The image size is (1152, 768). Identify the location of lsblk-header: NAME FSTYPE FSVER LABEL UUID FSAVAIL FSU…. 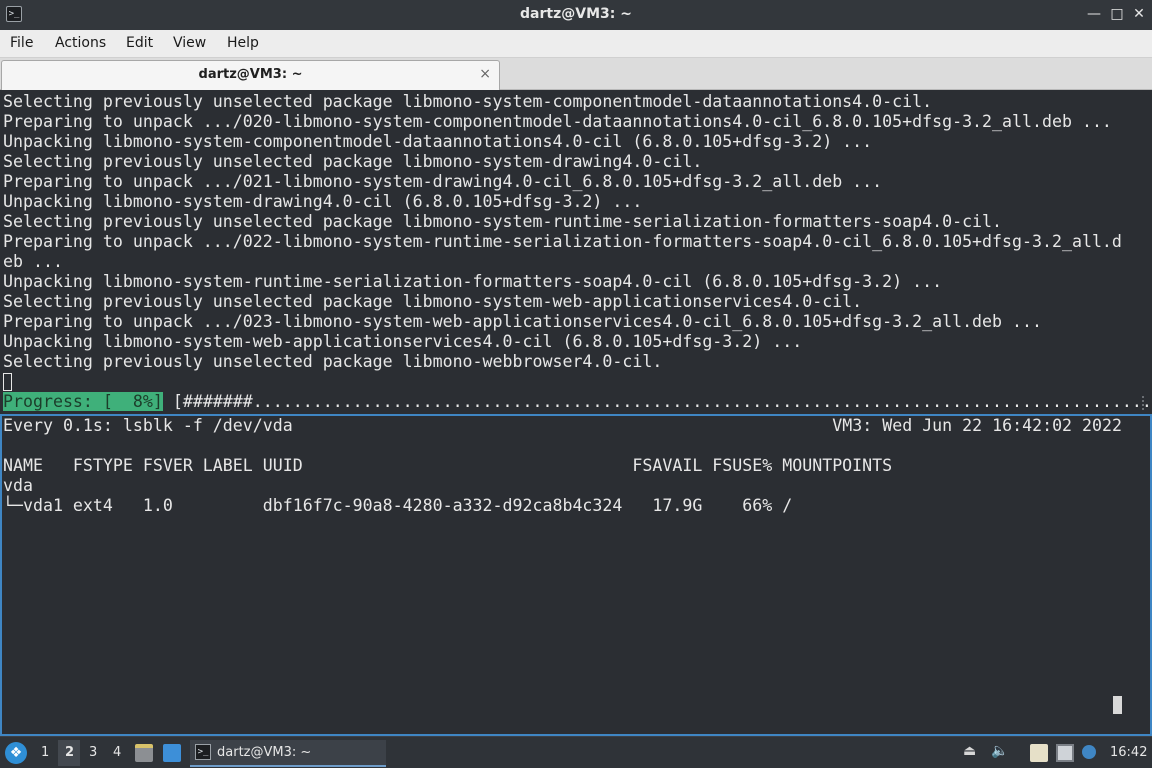
(448, 465).